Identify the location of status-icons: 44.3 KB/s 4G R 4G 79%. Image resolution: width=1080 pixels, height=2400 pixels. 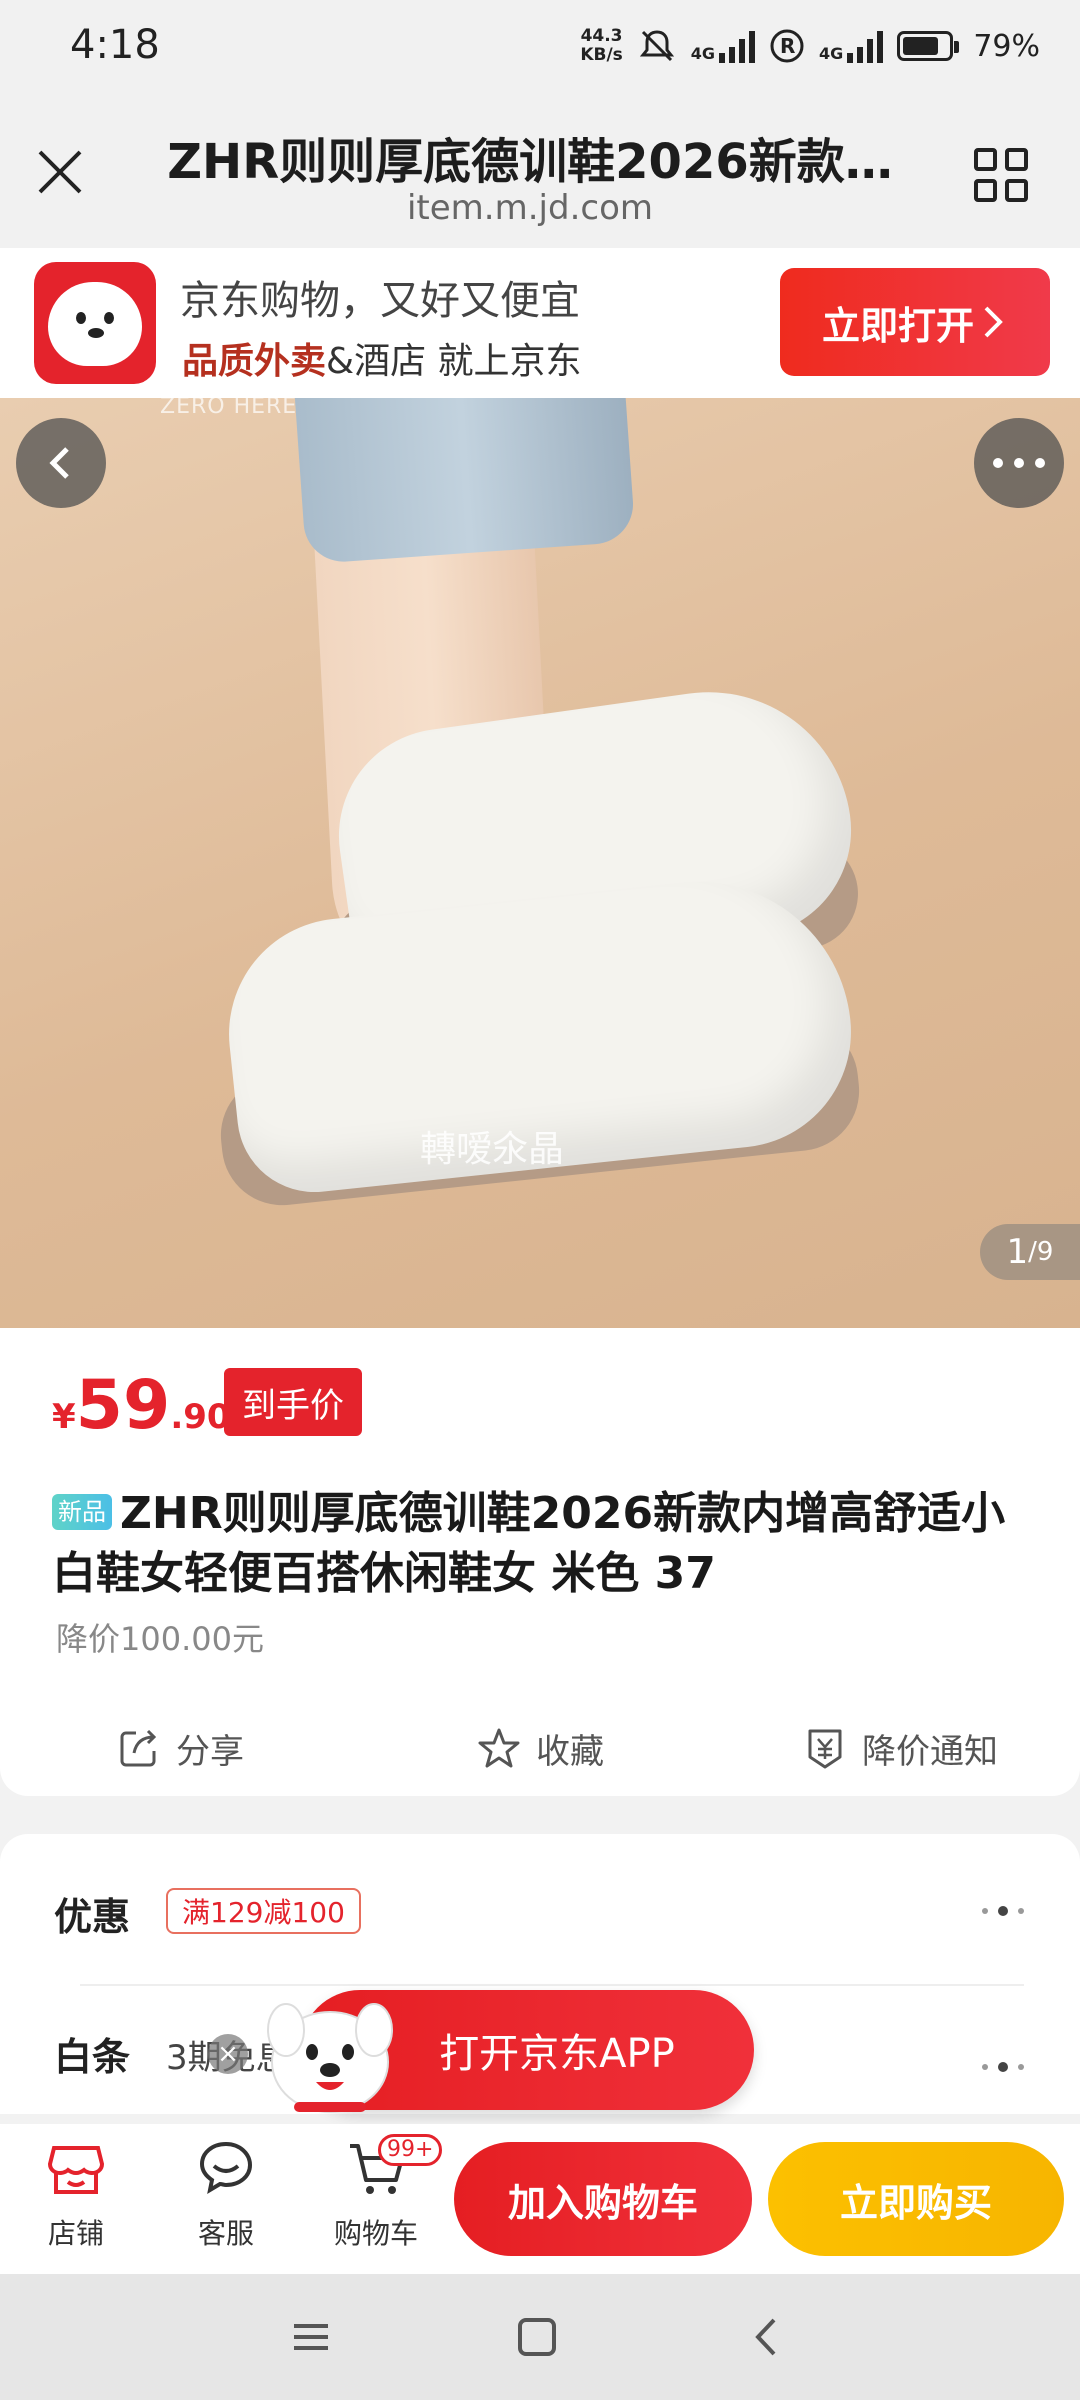
(810, 46).